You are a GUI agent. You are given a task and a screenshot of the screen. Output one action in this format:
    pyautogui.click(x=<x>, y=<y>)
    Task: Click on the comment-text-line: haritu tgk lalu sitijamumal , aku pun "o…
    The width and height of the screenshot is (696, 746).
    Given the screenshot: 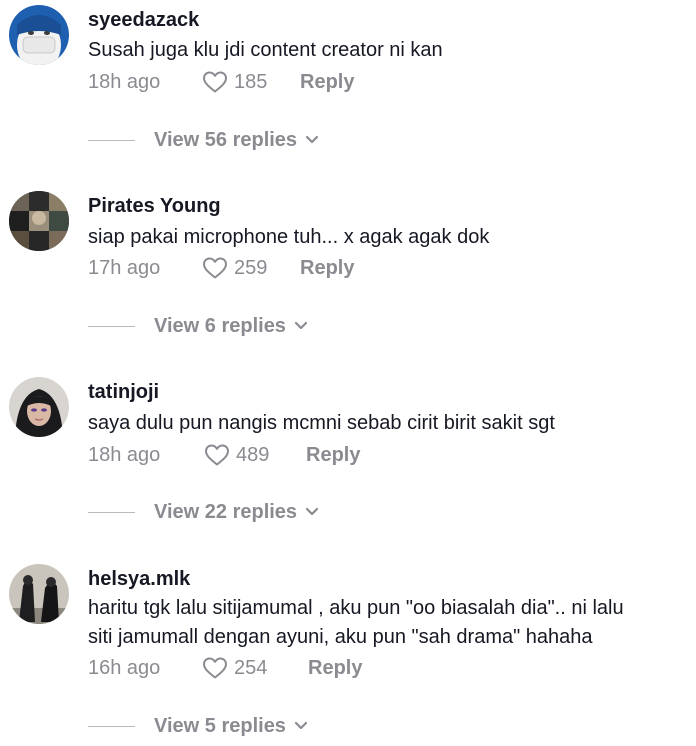 What is the action you would take?
    pyautogui.click(x=356, y=608)
    